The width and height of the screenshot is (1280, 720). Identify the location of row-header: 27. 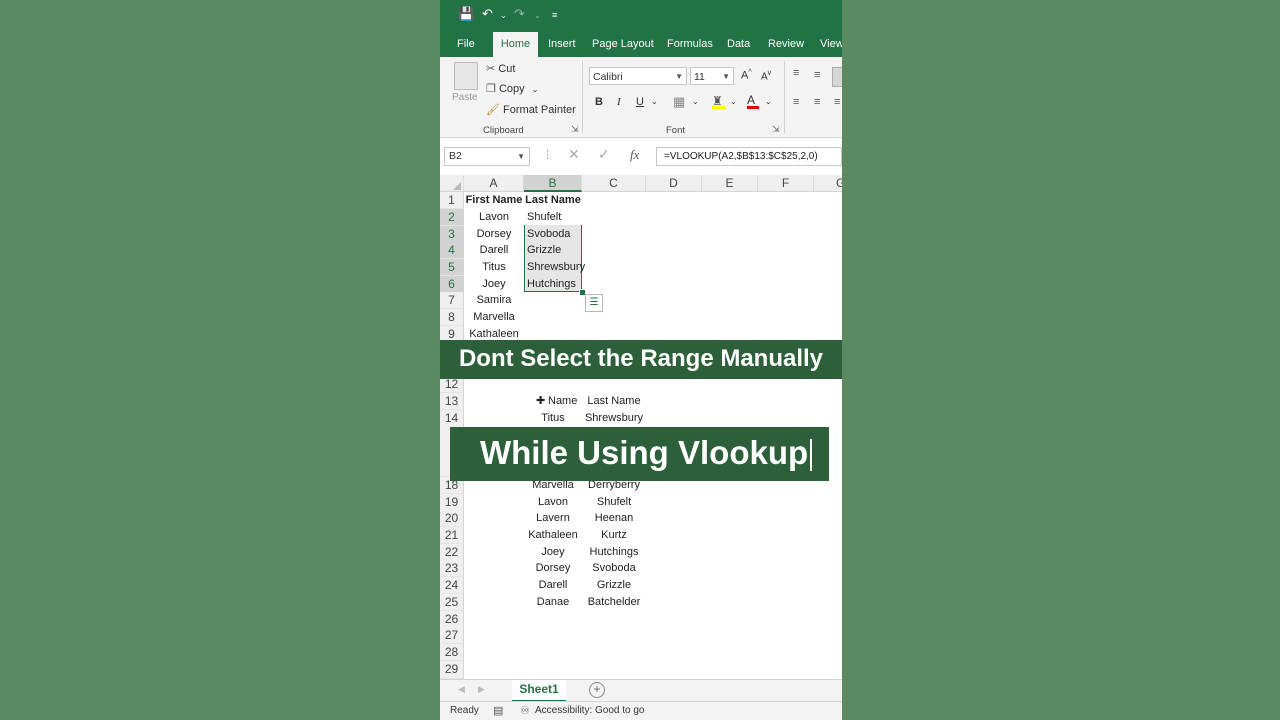
(452, 635).